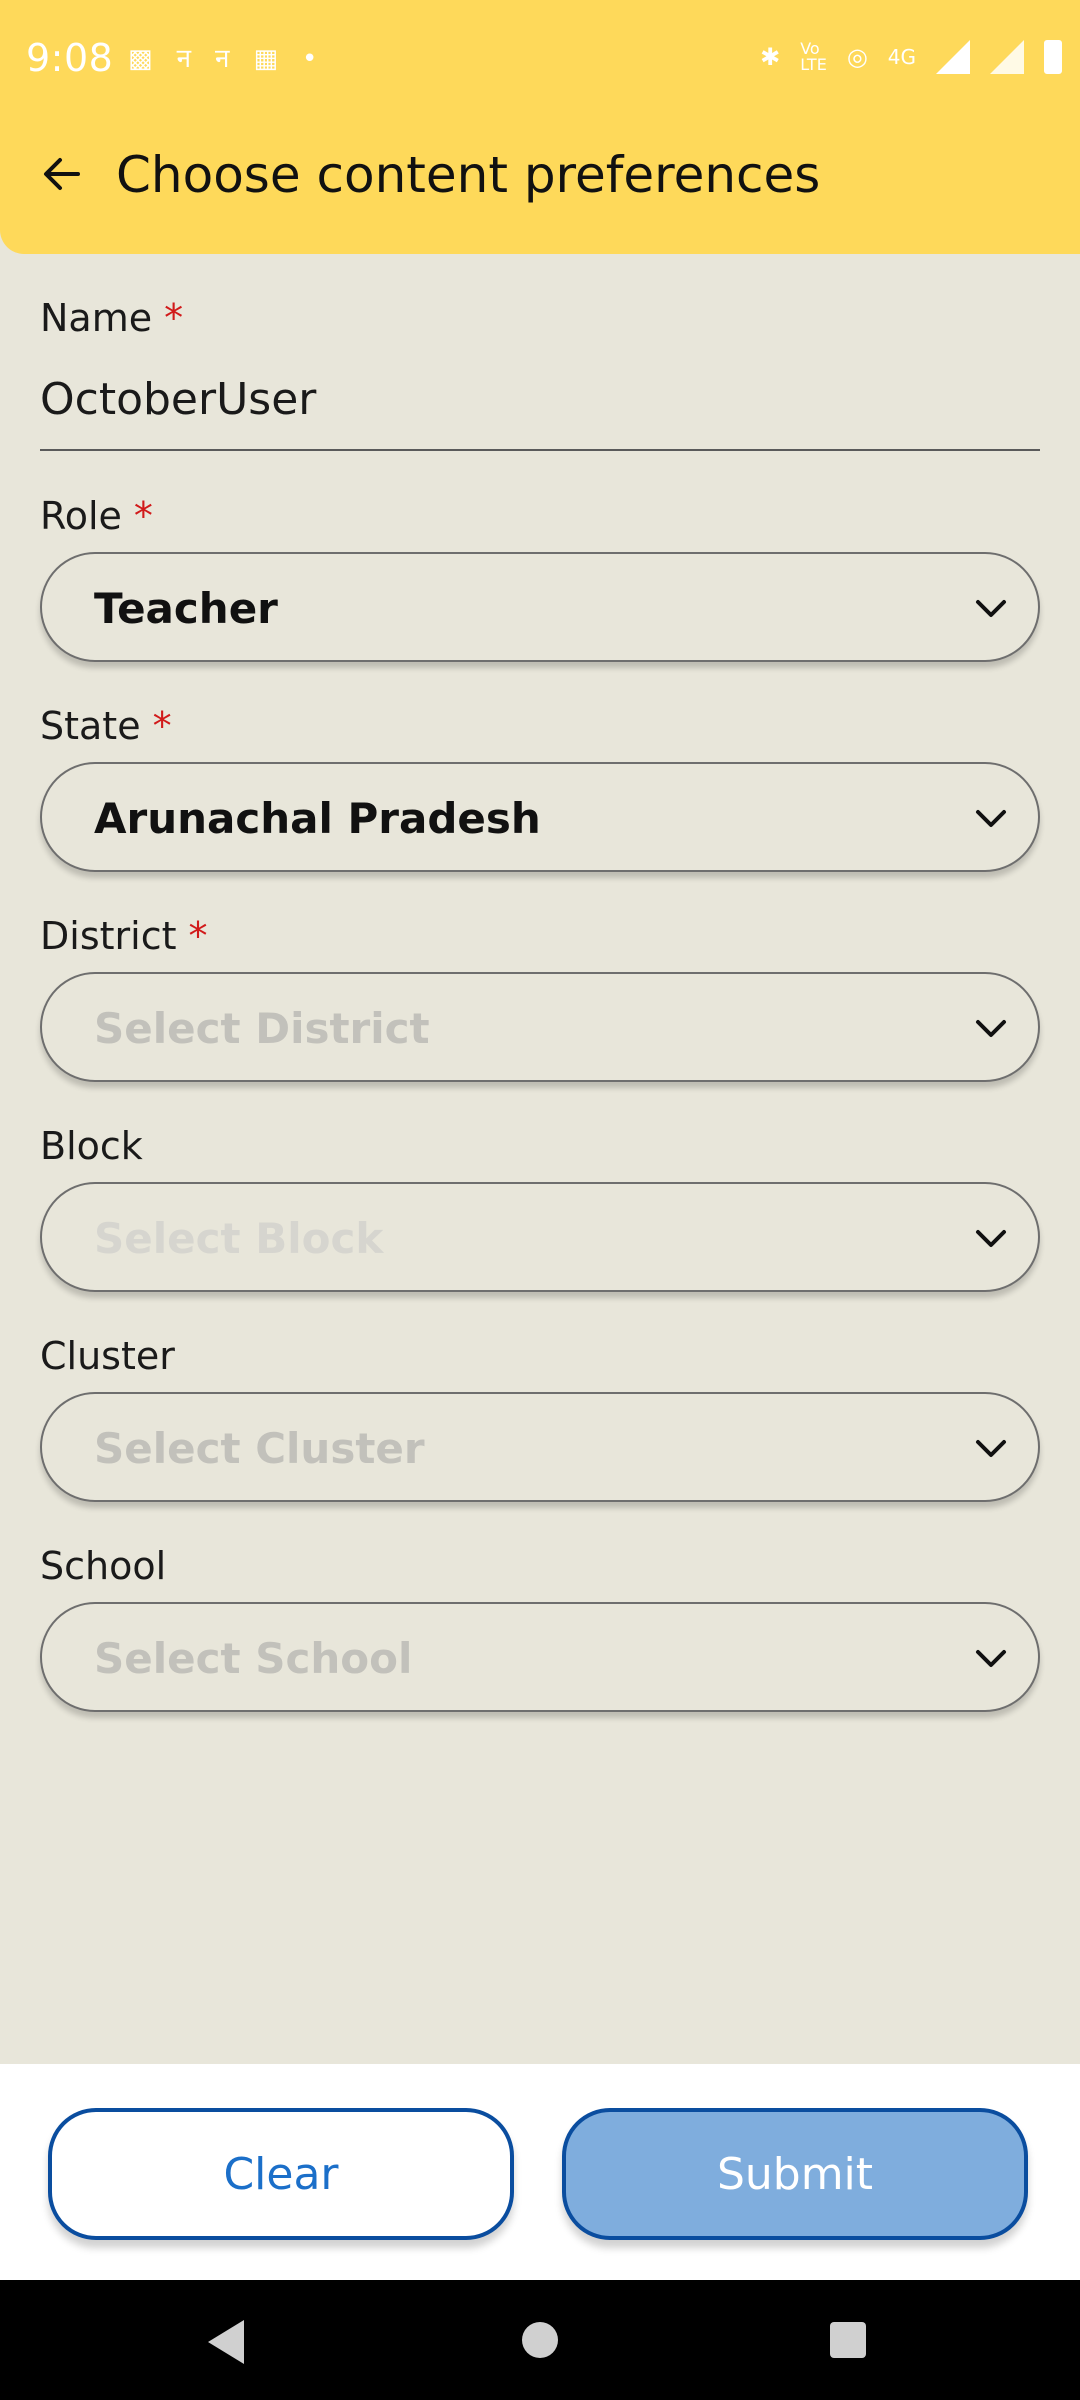 The image size is (1080, 2400). Describe the element at coordinates (540, 2172) in the screenshot. I see `action-bar: Clear Submit` at that location.